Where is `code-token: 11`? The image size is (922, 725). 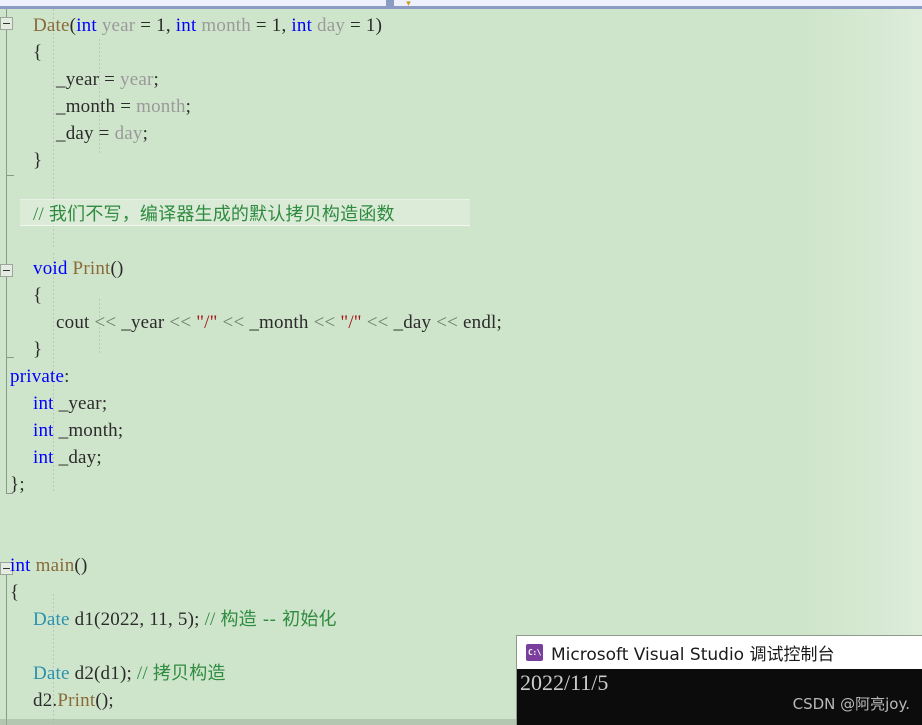 code-token: 11 is located at coordinates (158, 619).